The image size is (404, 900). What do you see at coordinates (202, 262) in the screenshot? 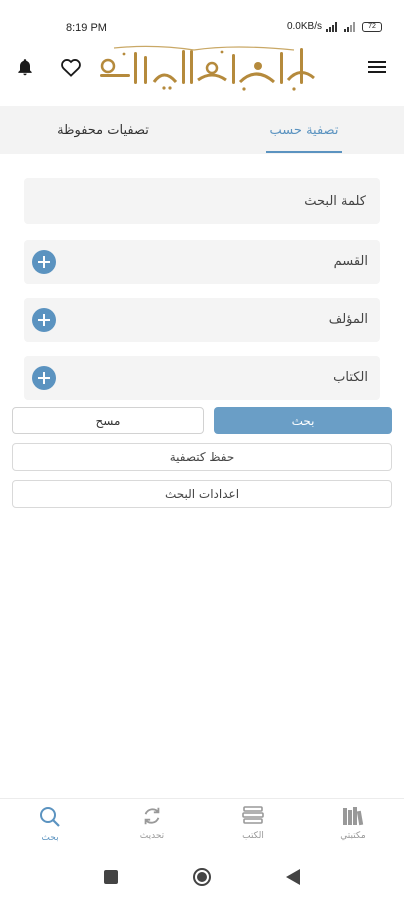
I see `section-selector: القسم` at bounding box center [202, 262].